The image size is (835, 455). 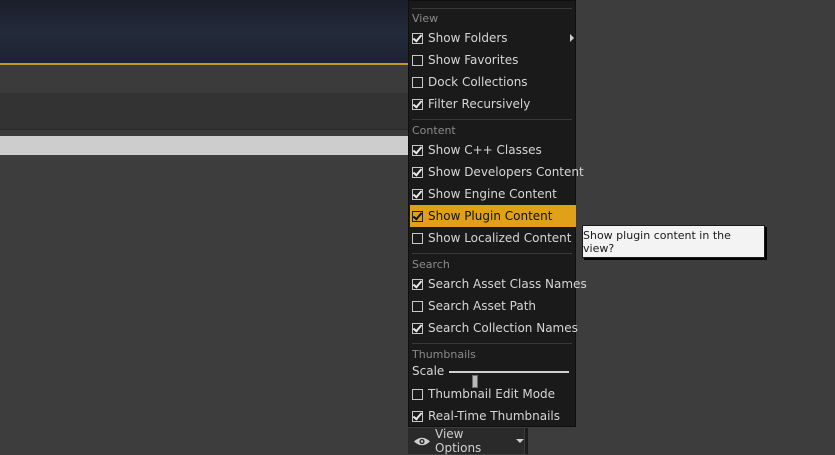 I want to click on menu-item-label: Show Engine Content, so click(x=492, y=194).